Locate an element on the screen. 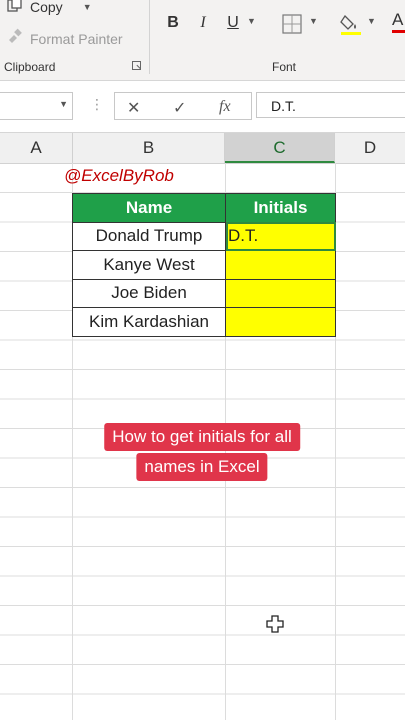  group-divider is located at coordinates (149, 37).